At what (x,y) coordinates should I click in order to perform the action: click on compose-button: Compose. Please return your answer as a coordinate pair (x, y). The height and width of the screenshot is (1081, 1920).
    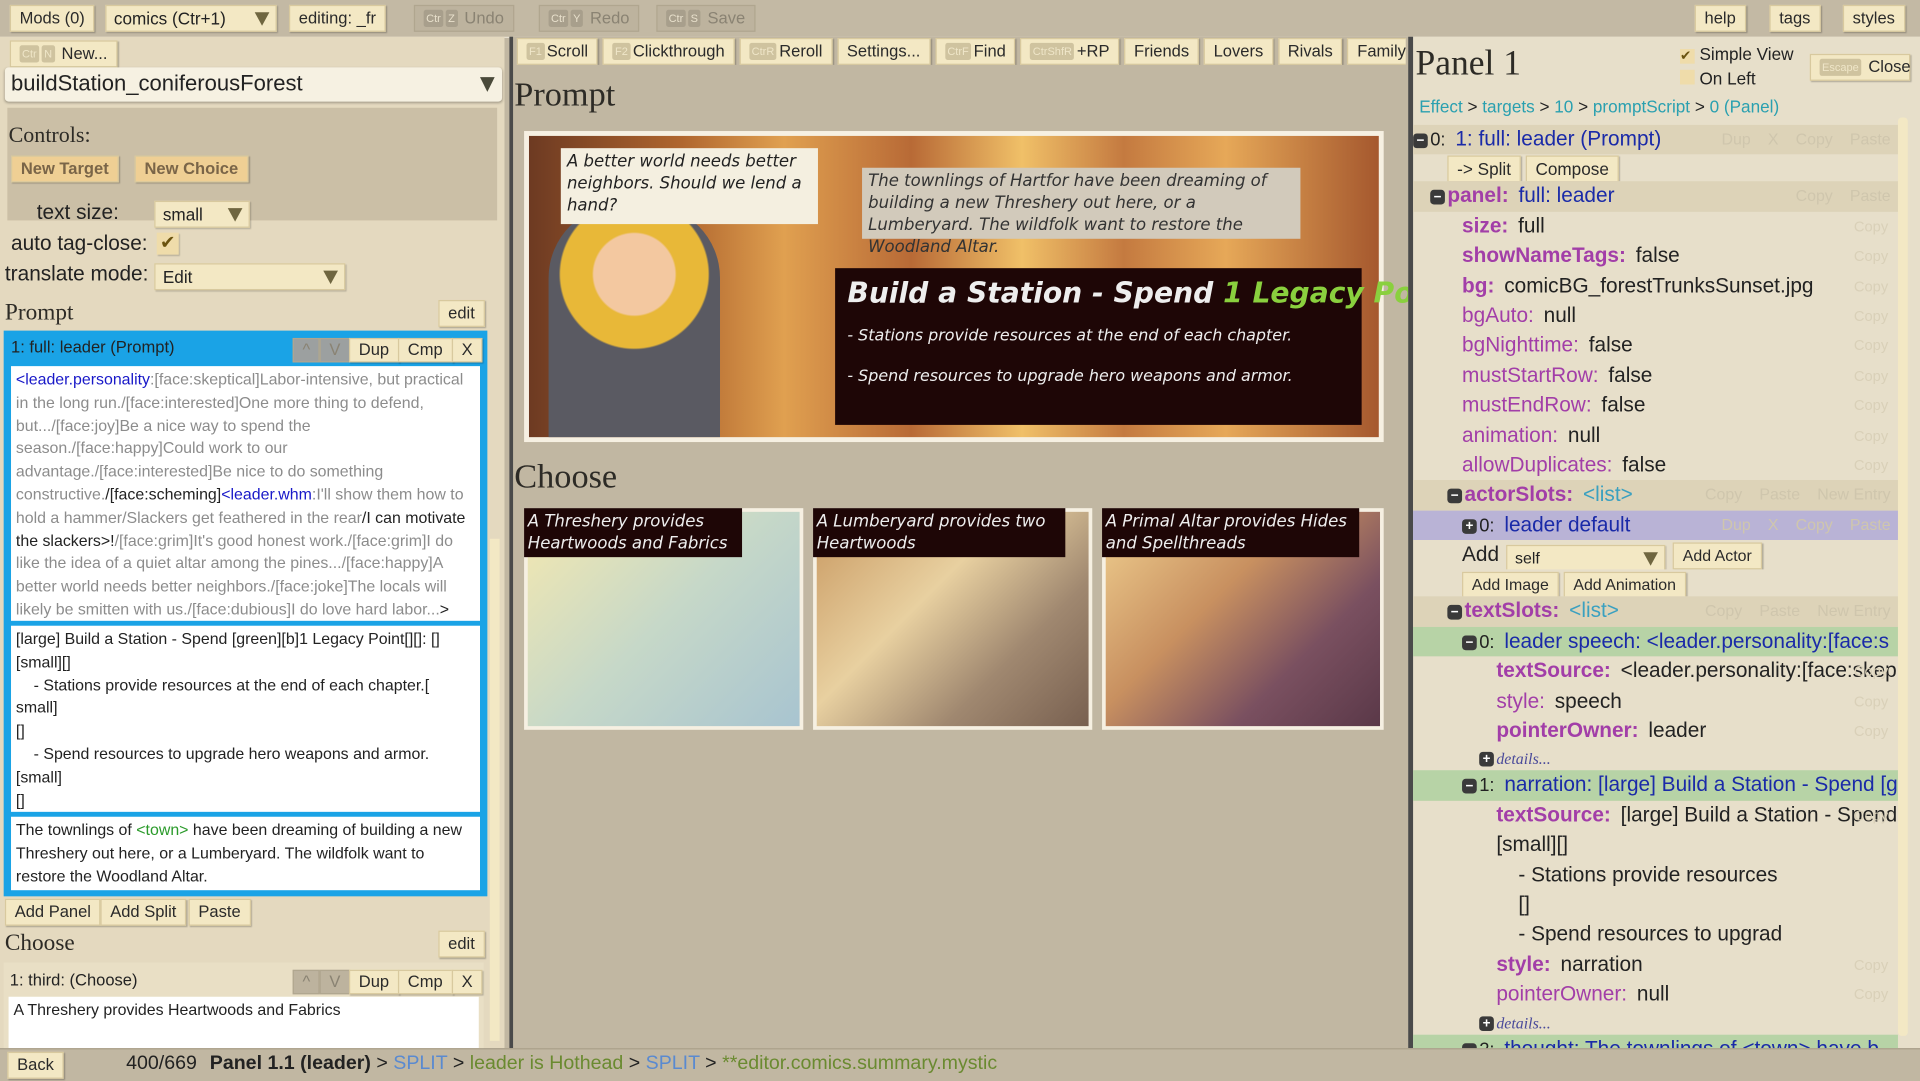
    Looking at the image, I should click on (1572, 168).